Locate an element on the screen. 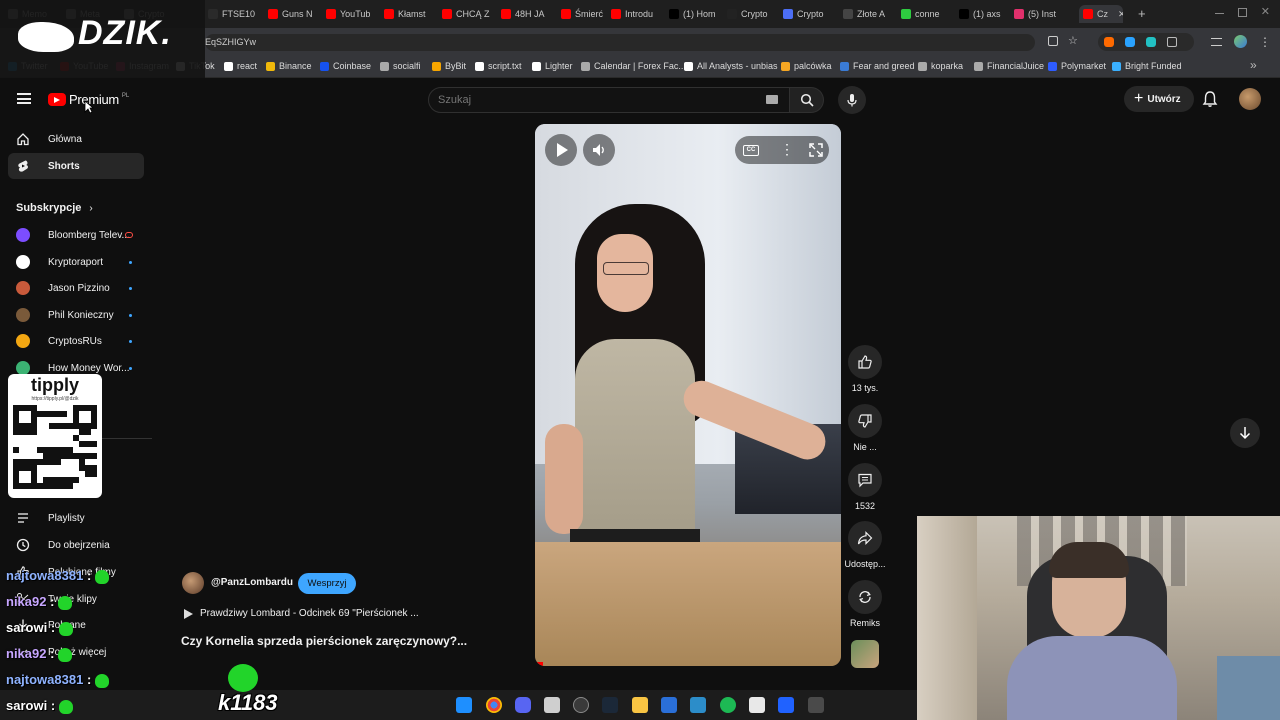 This screenshot has height=720, width=1280. browser-tab: Cz ✕ is located at coordinates (1101, 14).